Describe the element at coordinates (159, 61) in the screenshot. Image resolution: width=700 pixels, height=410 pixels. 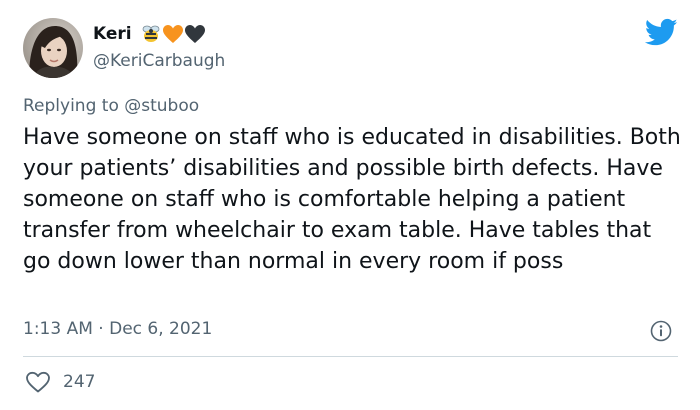
I see `user-handle: @KeriCarbaugh` at that location.